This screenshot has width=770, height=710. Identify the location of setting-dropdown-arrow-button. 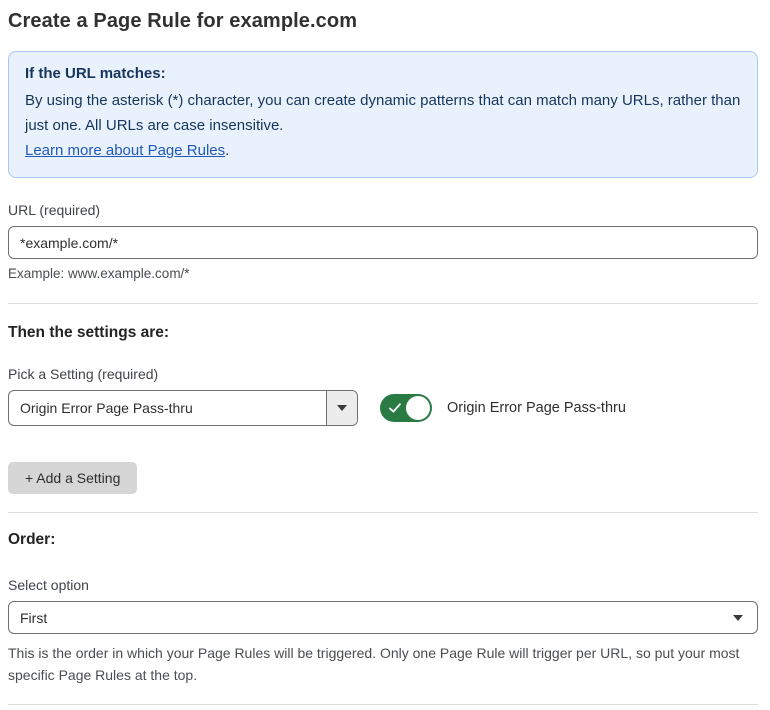
(341, 408).